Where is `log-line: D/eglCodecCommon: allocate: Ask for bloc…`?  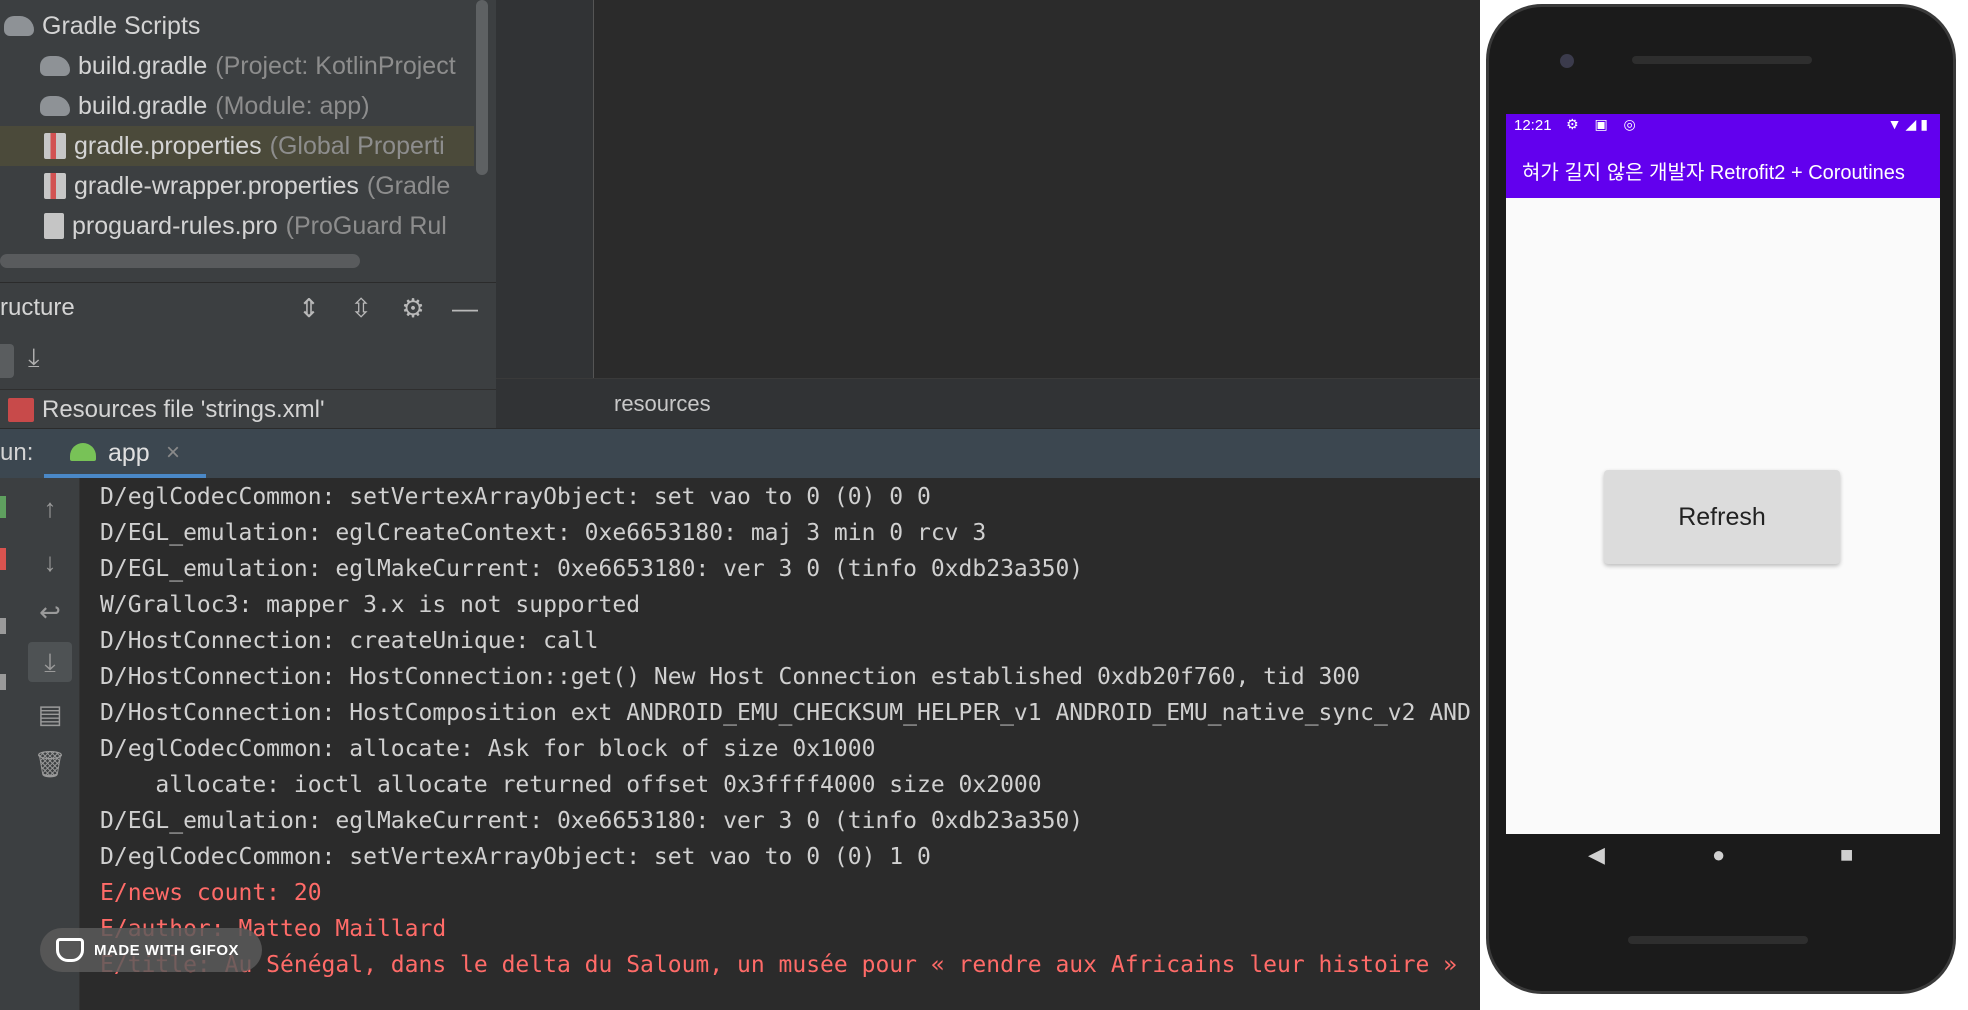 log-line: D/eglCodecCommon: allocate: Ask for bloc… is located at coordinates (488, 749).